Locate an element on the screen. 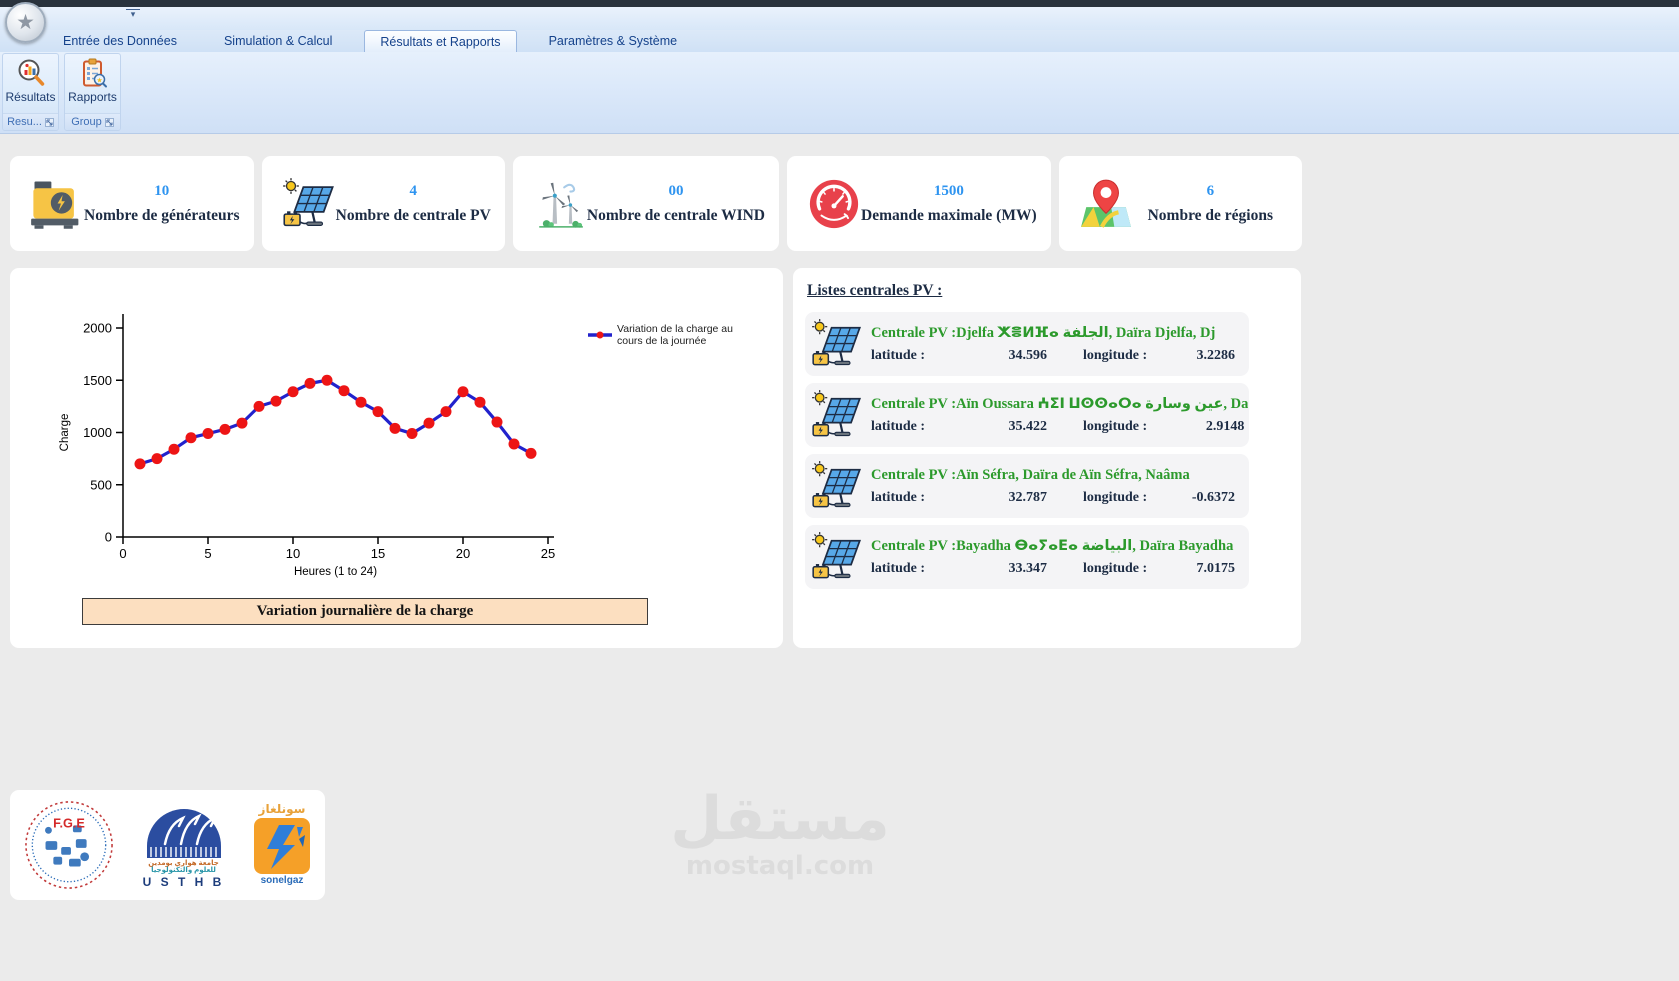 The image size is (1679, 981). svg-text: 10 is located at coordinates (293, 553).